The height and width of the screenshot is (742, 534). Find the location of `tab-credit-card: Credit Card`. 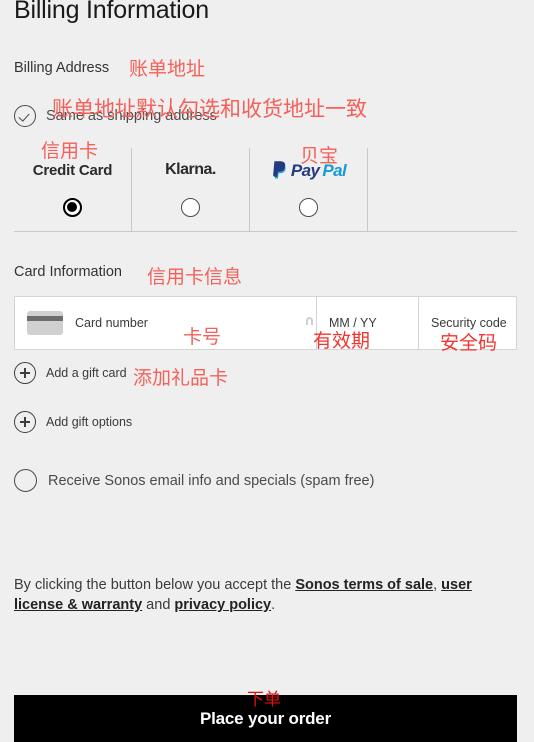

tab-credit-card: Credit Card is located at coordinates (73, 189).